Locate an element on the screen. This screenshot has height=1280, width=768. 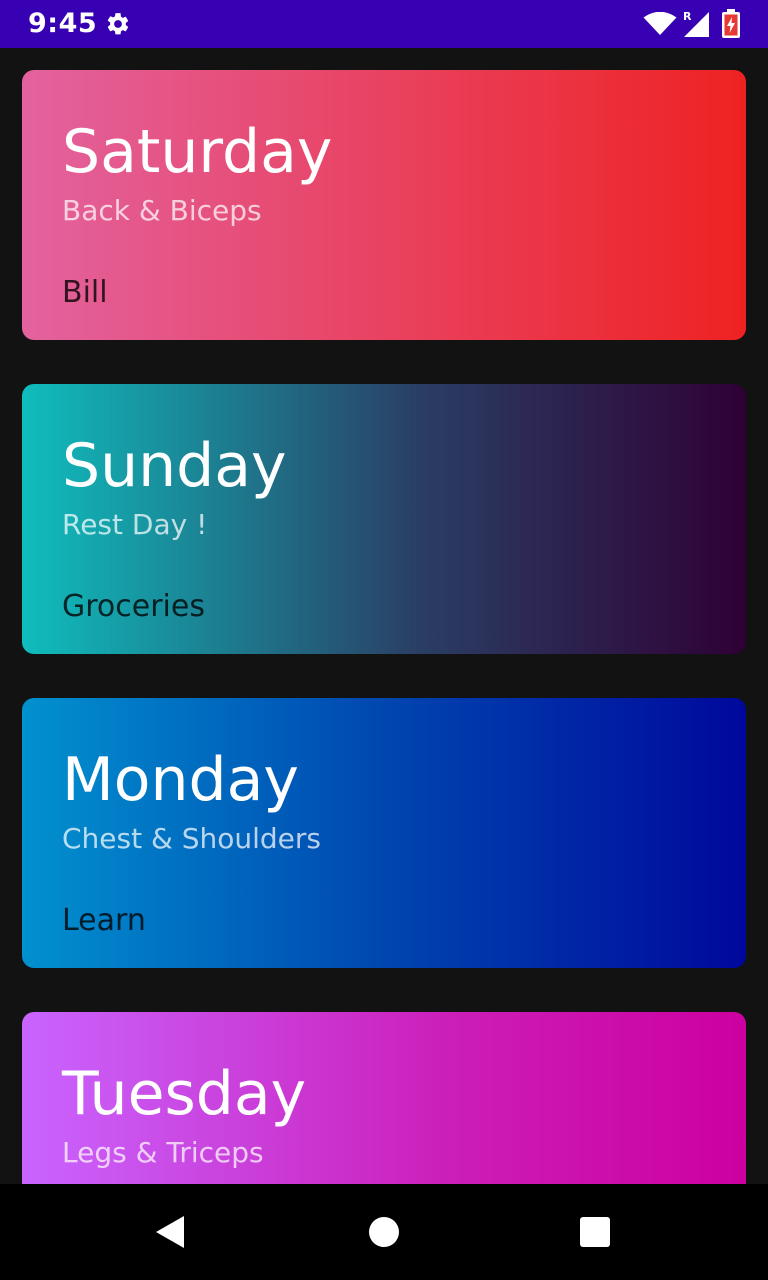
card-day-title: Tuesday is located at coordinates (184, 1094).